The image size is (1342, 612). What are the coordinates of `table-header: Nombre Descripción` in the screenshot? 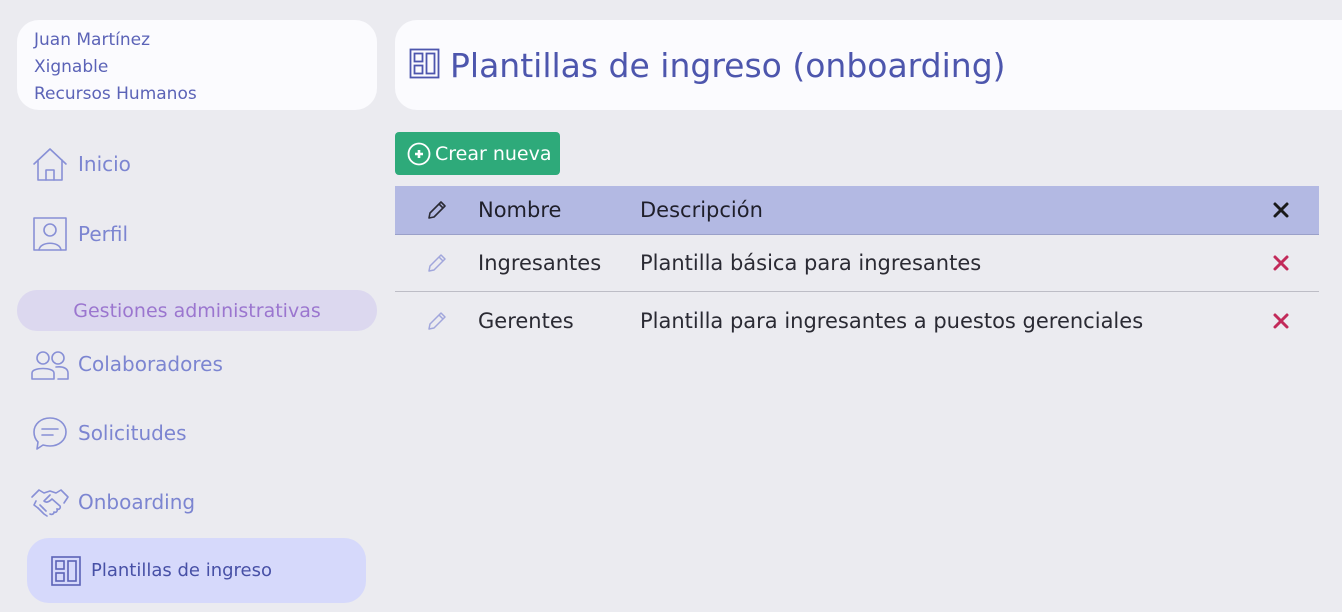 It's located at (857, 210).